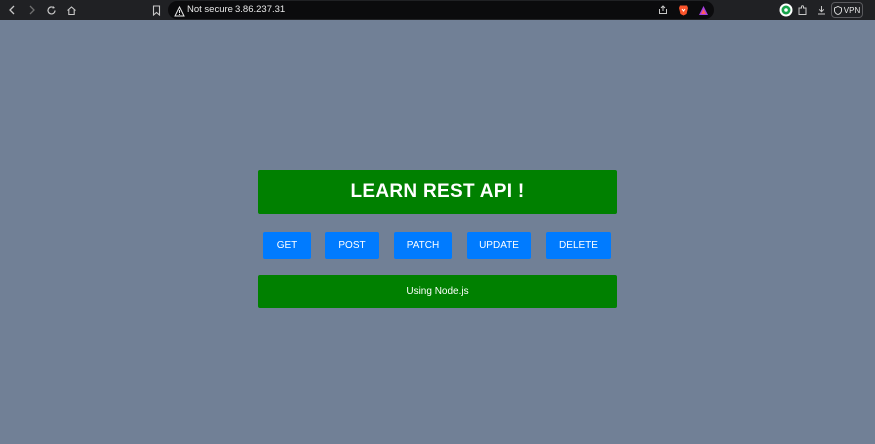 This screenshot has height=444, width=875. What do you see at coordinates (499, 245) in the screenshot?
I see `update-button: UPDATE` at bounding box center [499, 245].